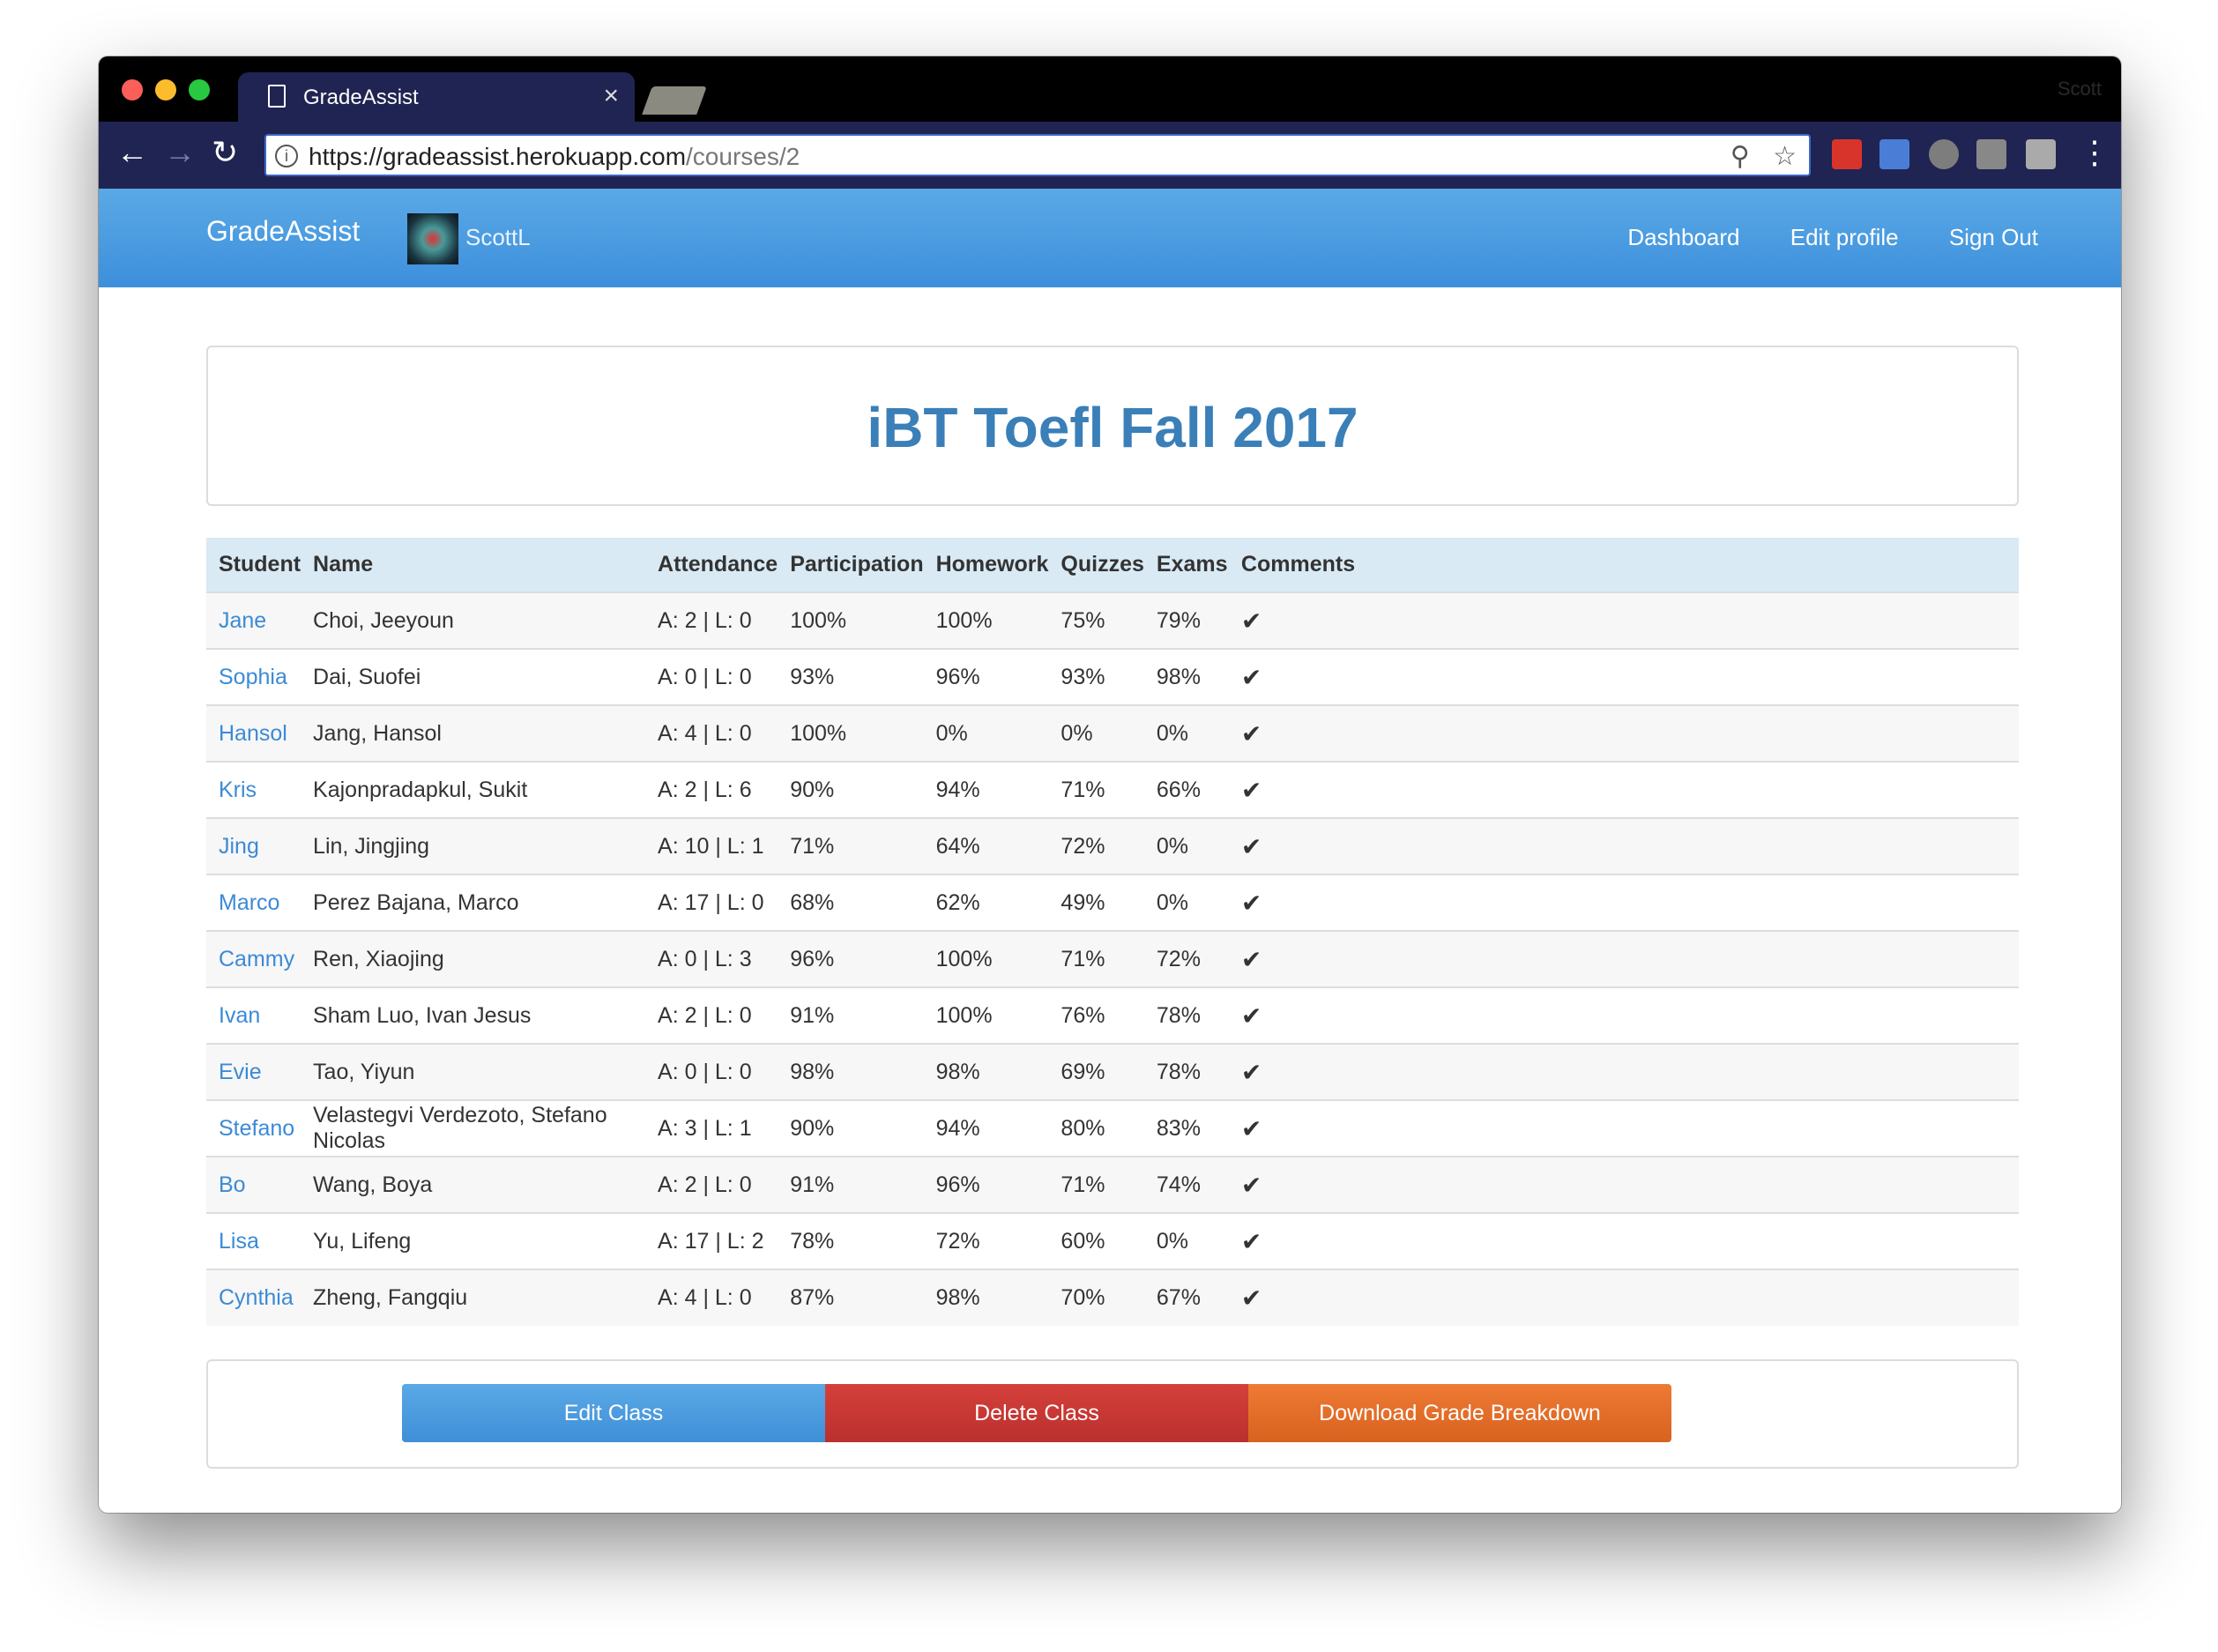 This screenshot has width=2218, height=1652. Describe the element at coordinates (1110, 89) in the screenshot. I see `tab-strip: GradeAssist × Scott` at that location.